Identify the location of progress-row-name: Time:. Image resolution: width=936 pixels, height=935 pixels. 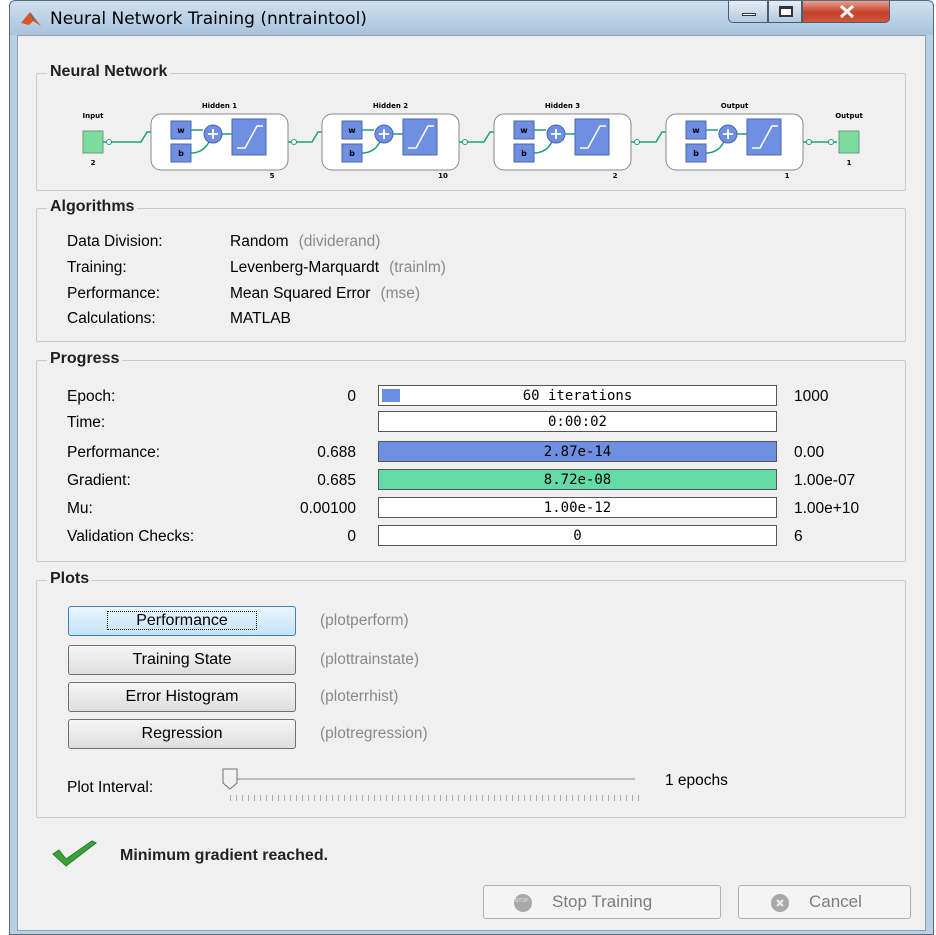
(86, 422).